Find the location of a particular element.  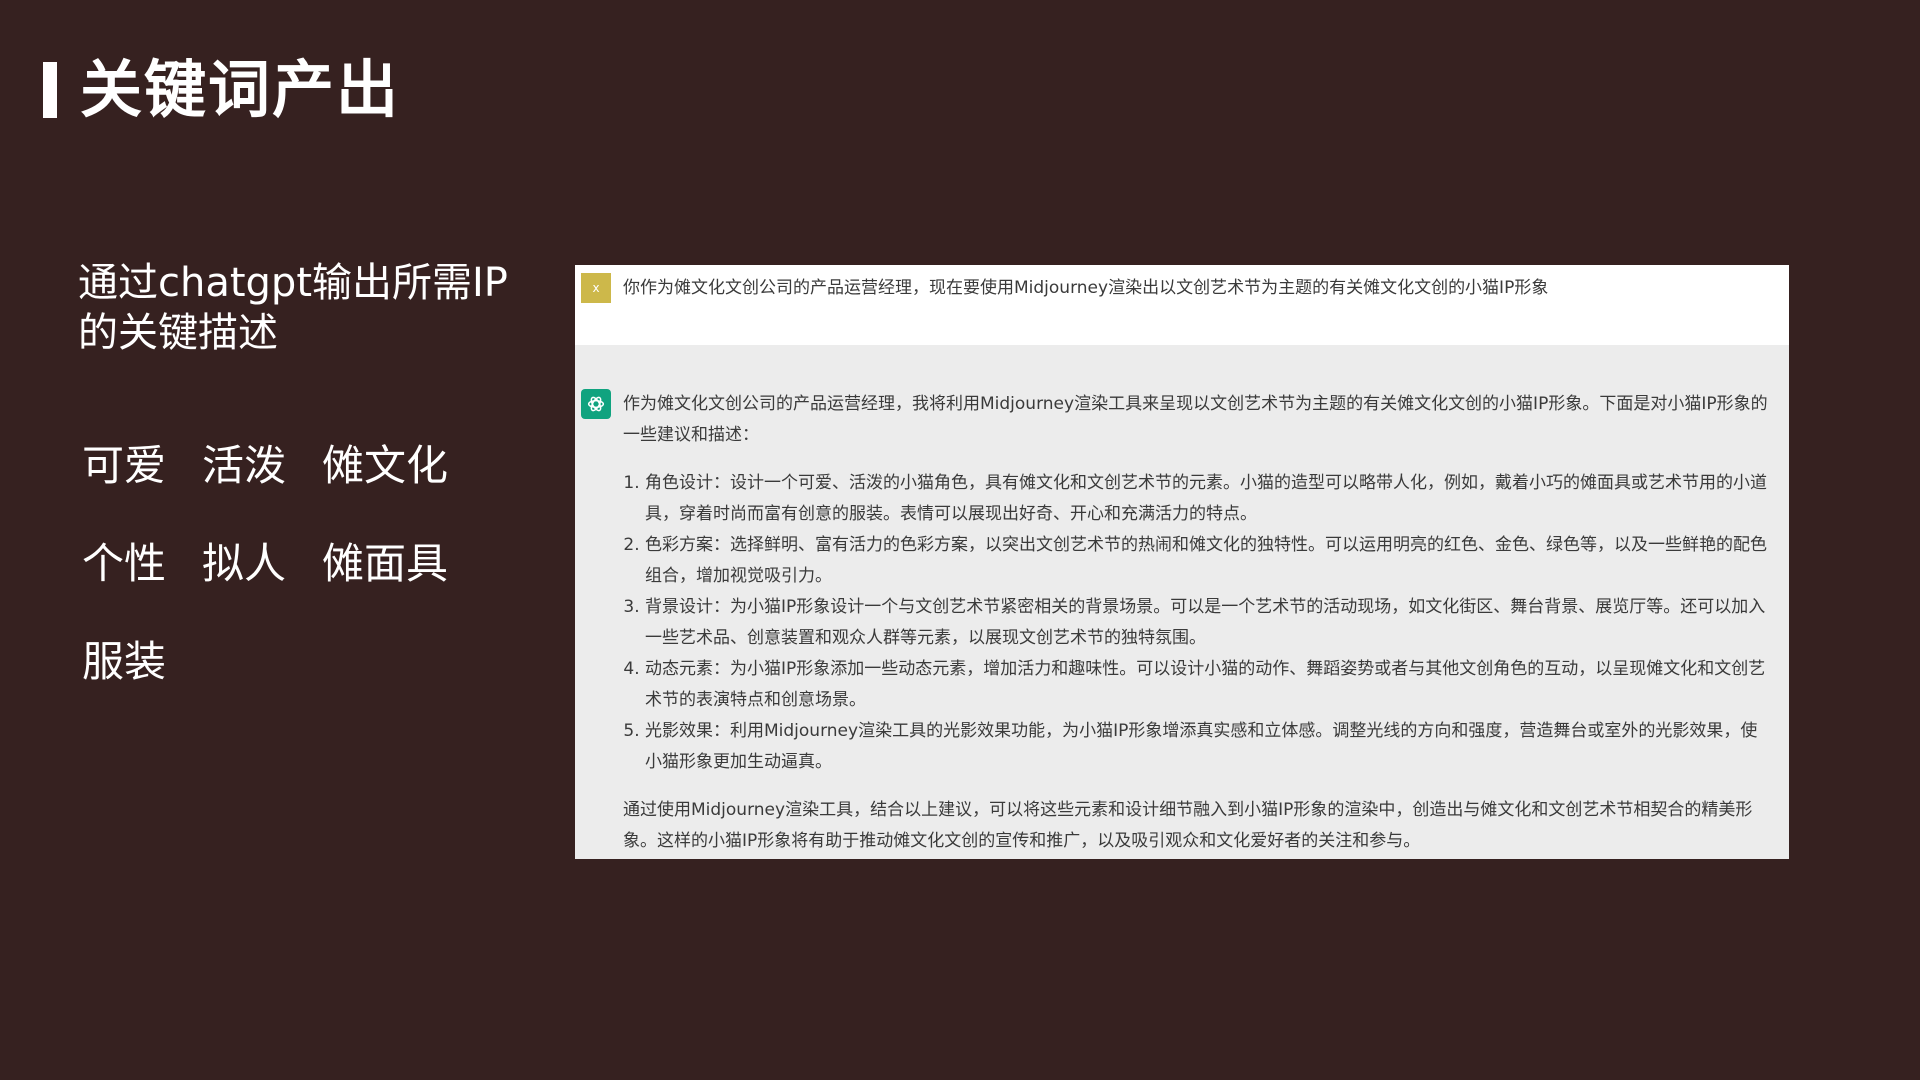

keyword-item: 傩文化 is located at coordinates (385, 465).